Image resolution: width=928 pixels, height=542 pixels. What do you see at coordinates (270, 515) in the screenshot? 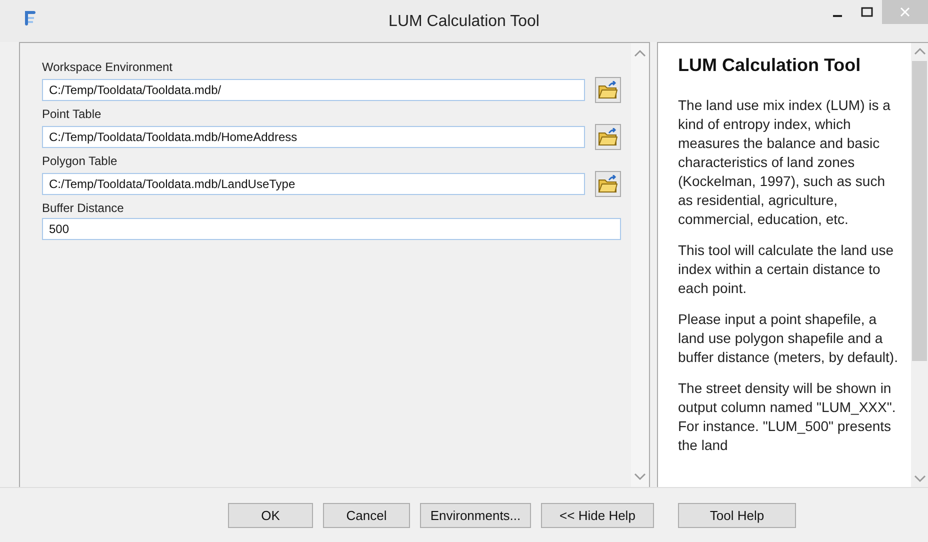
I see `dialog-button: OK` at bounding box center [270, 515].